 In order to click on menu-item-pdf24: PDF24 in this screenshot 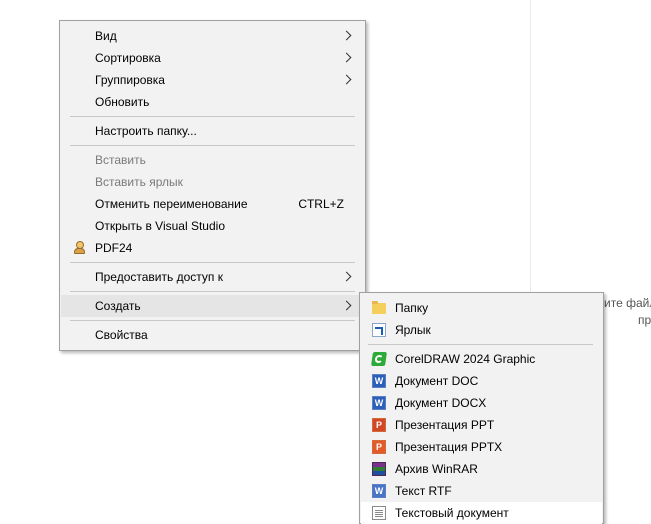, I will do `click(212, 248)`.